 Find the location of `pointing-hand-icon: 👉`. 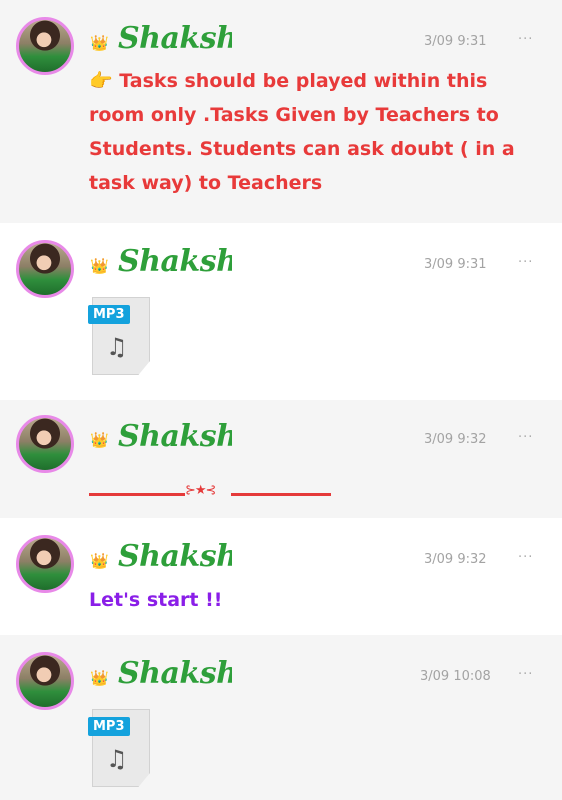

pointing-hand-icon: 👉 is located at coordinates (101, 81).